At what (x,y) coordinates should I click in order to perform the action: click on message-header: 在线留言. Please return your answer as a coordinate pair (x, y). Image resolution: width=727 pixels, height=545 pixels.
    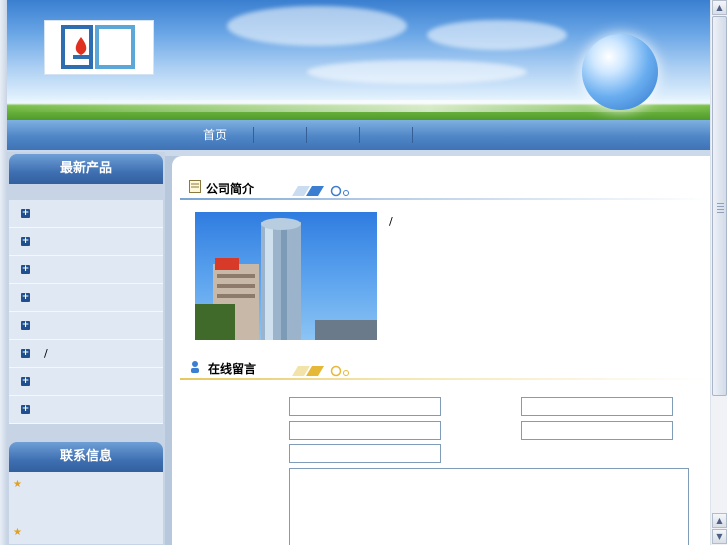
    Looking at the image, I should click on (441, 369).